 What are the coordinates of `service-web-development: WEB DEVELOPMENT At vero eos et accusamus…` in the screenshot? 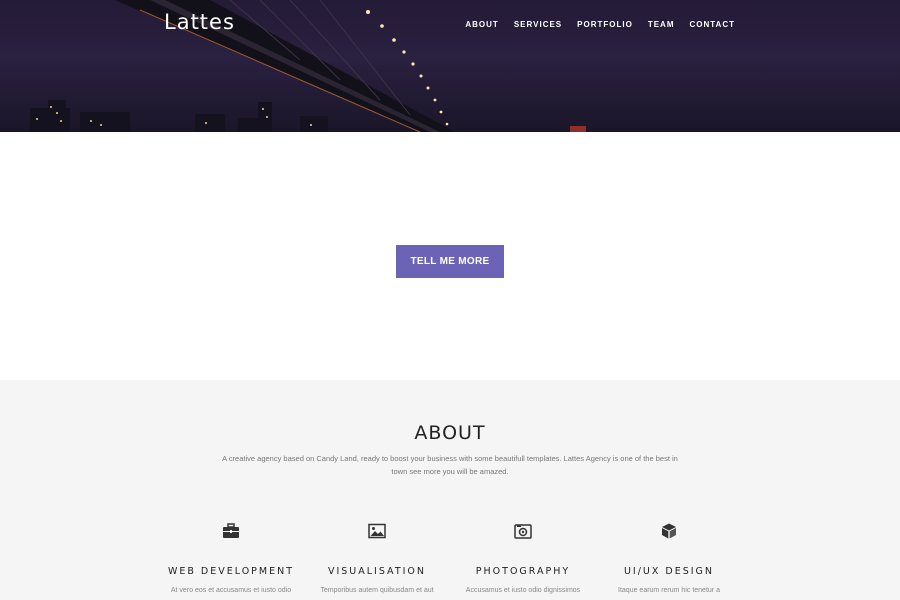 It's located at (231, 558).